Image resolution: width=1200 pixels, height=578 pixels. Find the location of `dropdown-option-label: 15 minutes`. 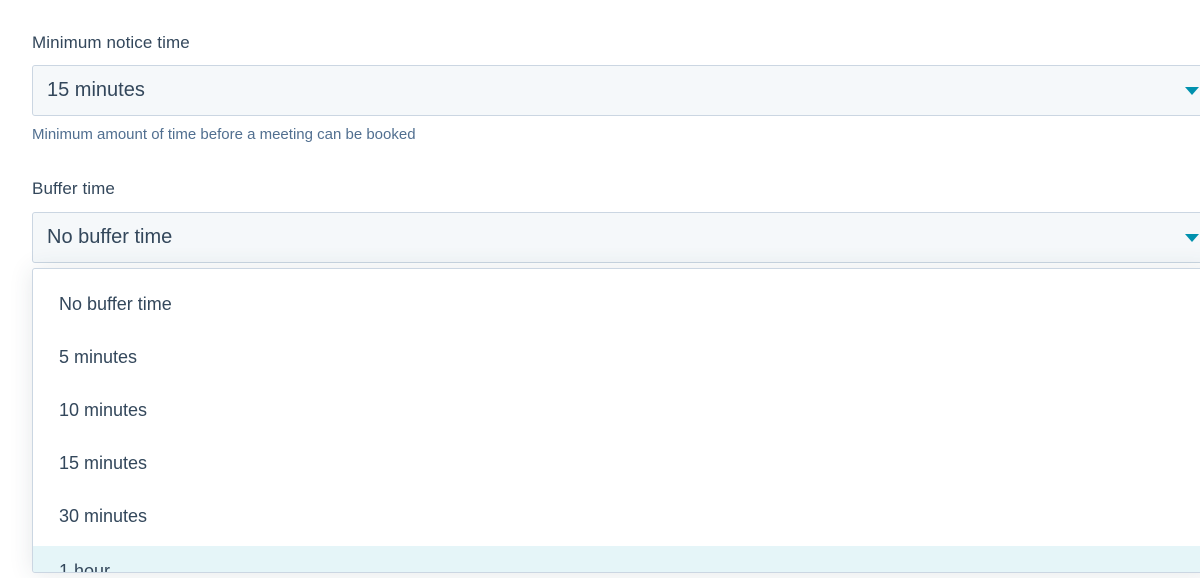

dropdown-option-label: 15 minutes is located at coordinates (103, 463).